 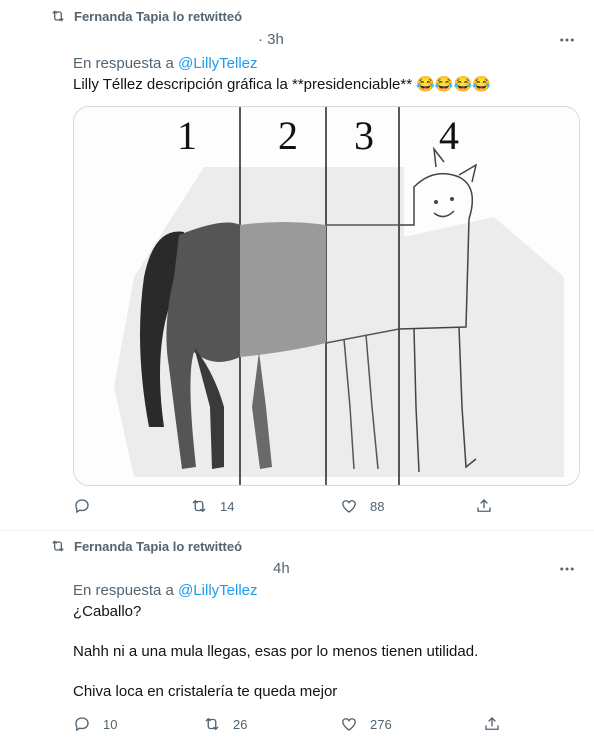 I want to click on retweet-button: 26, so click(x=271, y=724).